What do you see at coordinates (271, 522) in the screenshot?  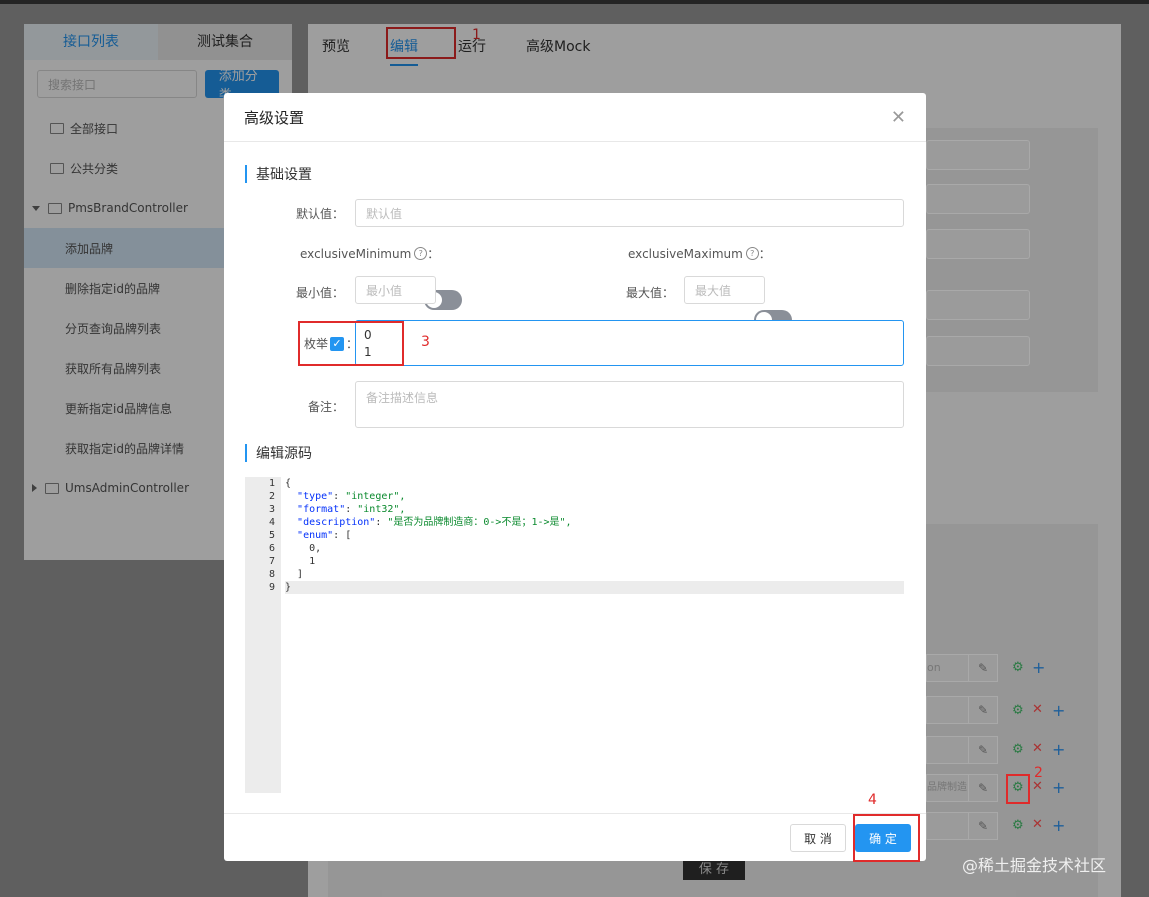 I see `line-number: 4` at bounding box center [271, 522].